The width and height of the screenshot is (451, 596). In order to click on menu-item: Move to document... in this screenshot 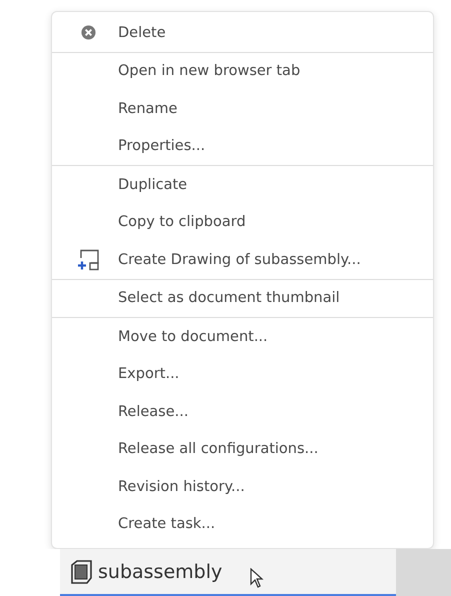, I will do `click(242, 337)`.